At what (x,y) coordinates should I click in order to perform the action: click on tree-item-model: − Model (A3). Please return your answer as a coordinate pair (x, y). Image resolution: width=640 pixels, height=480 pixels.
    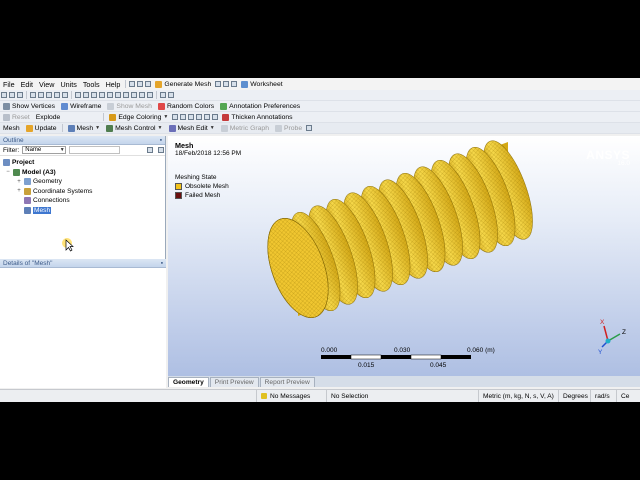
    Looking at the image, I should click on (82, 173).